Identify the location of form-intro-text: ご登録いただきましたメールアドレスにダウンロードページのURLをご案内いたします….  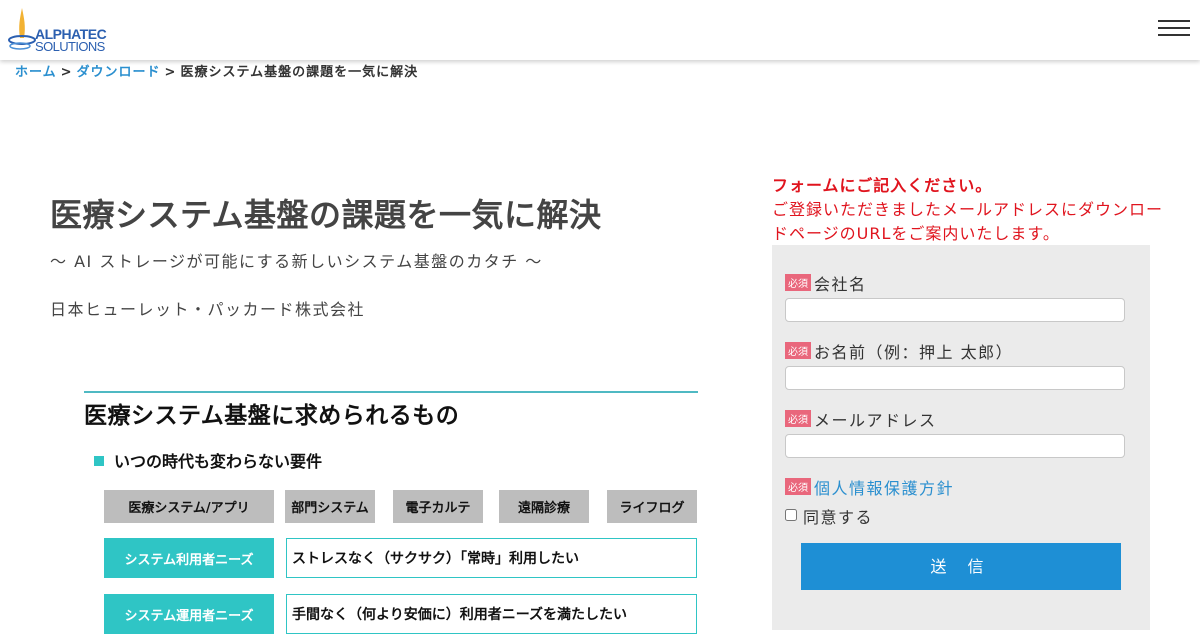
(968, 221).